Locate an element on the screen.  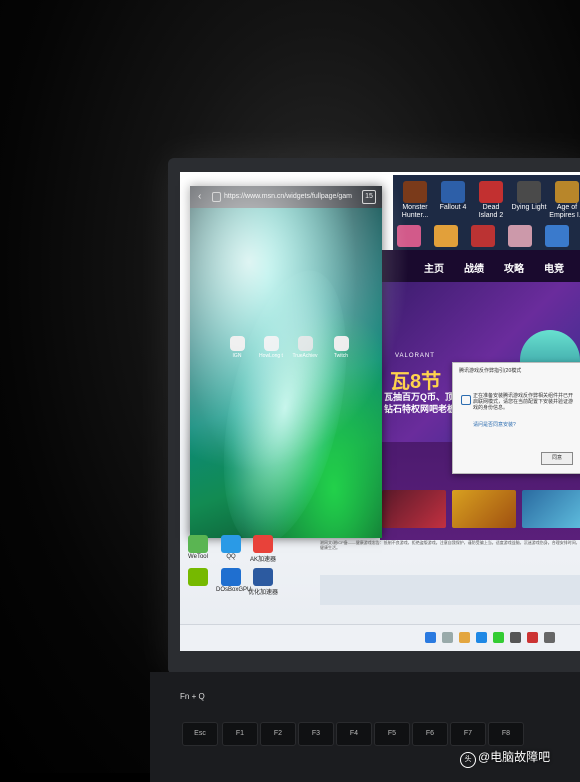
desktop-icon-ak: AK加速器 is located at coordinates (263, 549).